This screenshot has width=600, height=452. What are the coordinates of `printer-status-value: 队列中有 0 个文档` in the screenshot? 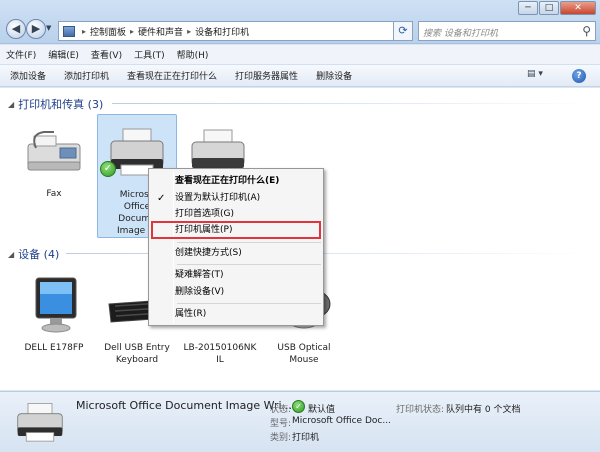 It's located at (483, 410).